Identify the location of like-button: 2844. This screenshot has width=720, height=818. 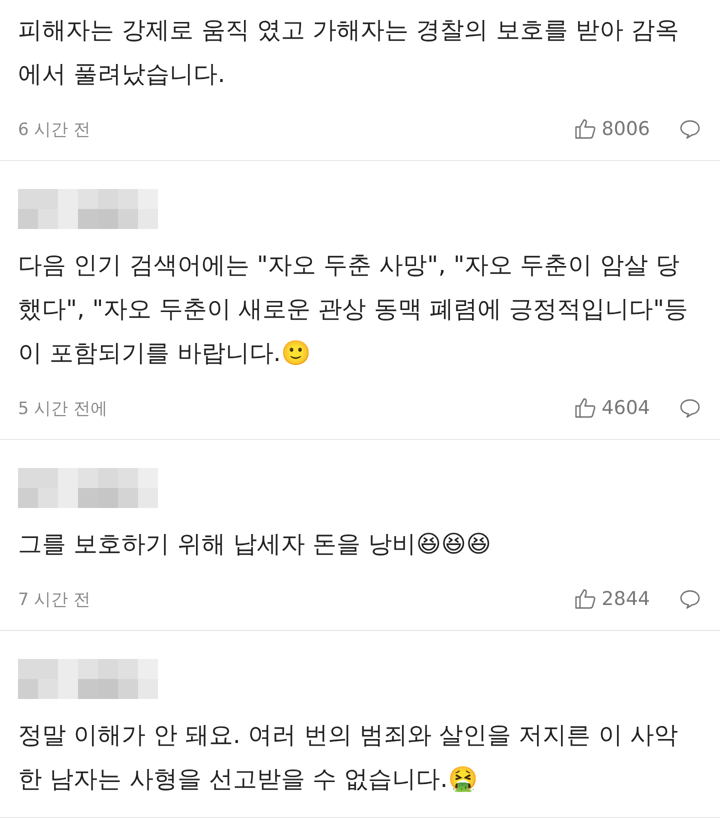
(612, 599).